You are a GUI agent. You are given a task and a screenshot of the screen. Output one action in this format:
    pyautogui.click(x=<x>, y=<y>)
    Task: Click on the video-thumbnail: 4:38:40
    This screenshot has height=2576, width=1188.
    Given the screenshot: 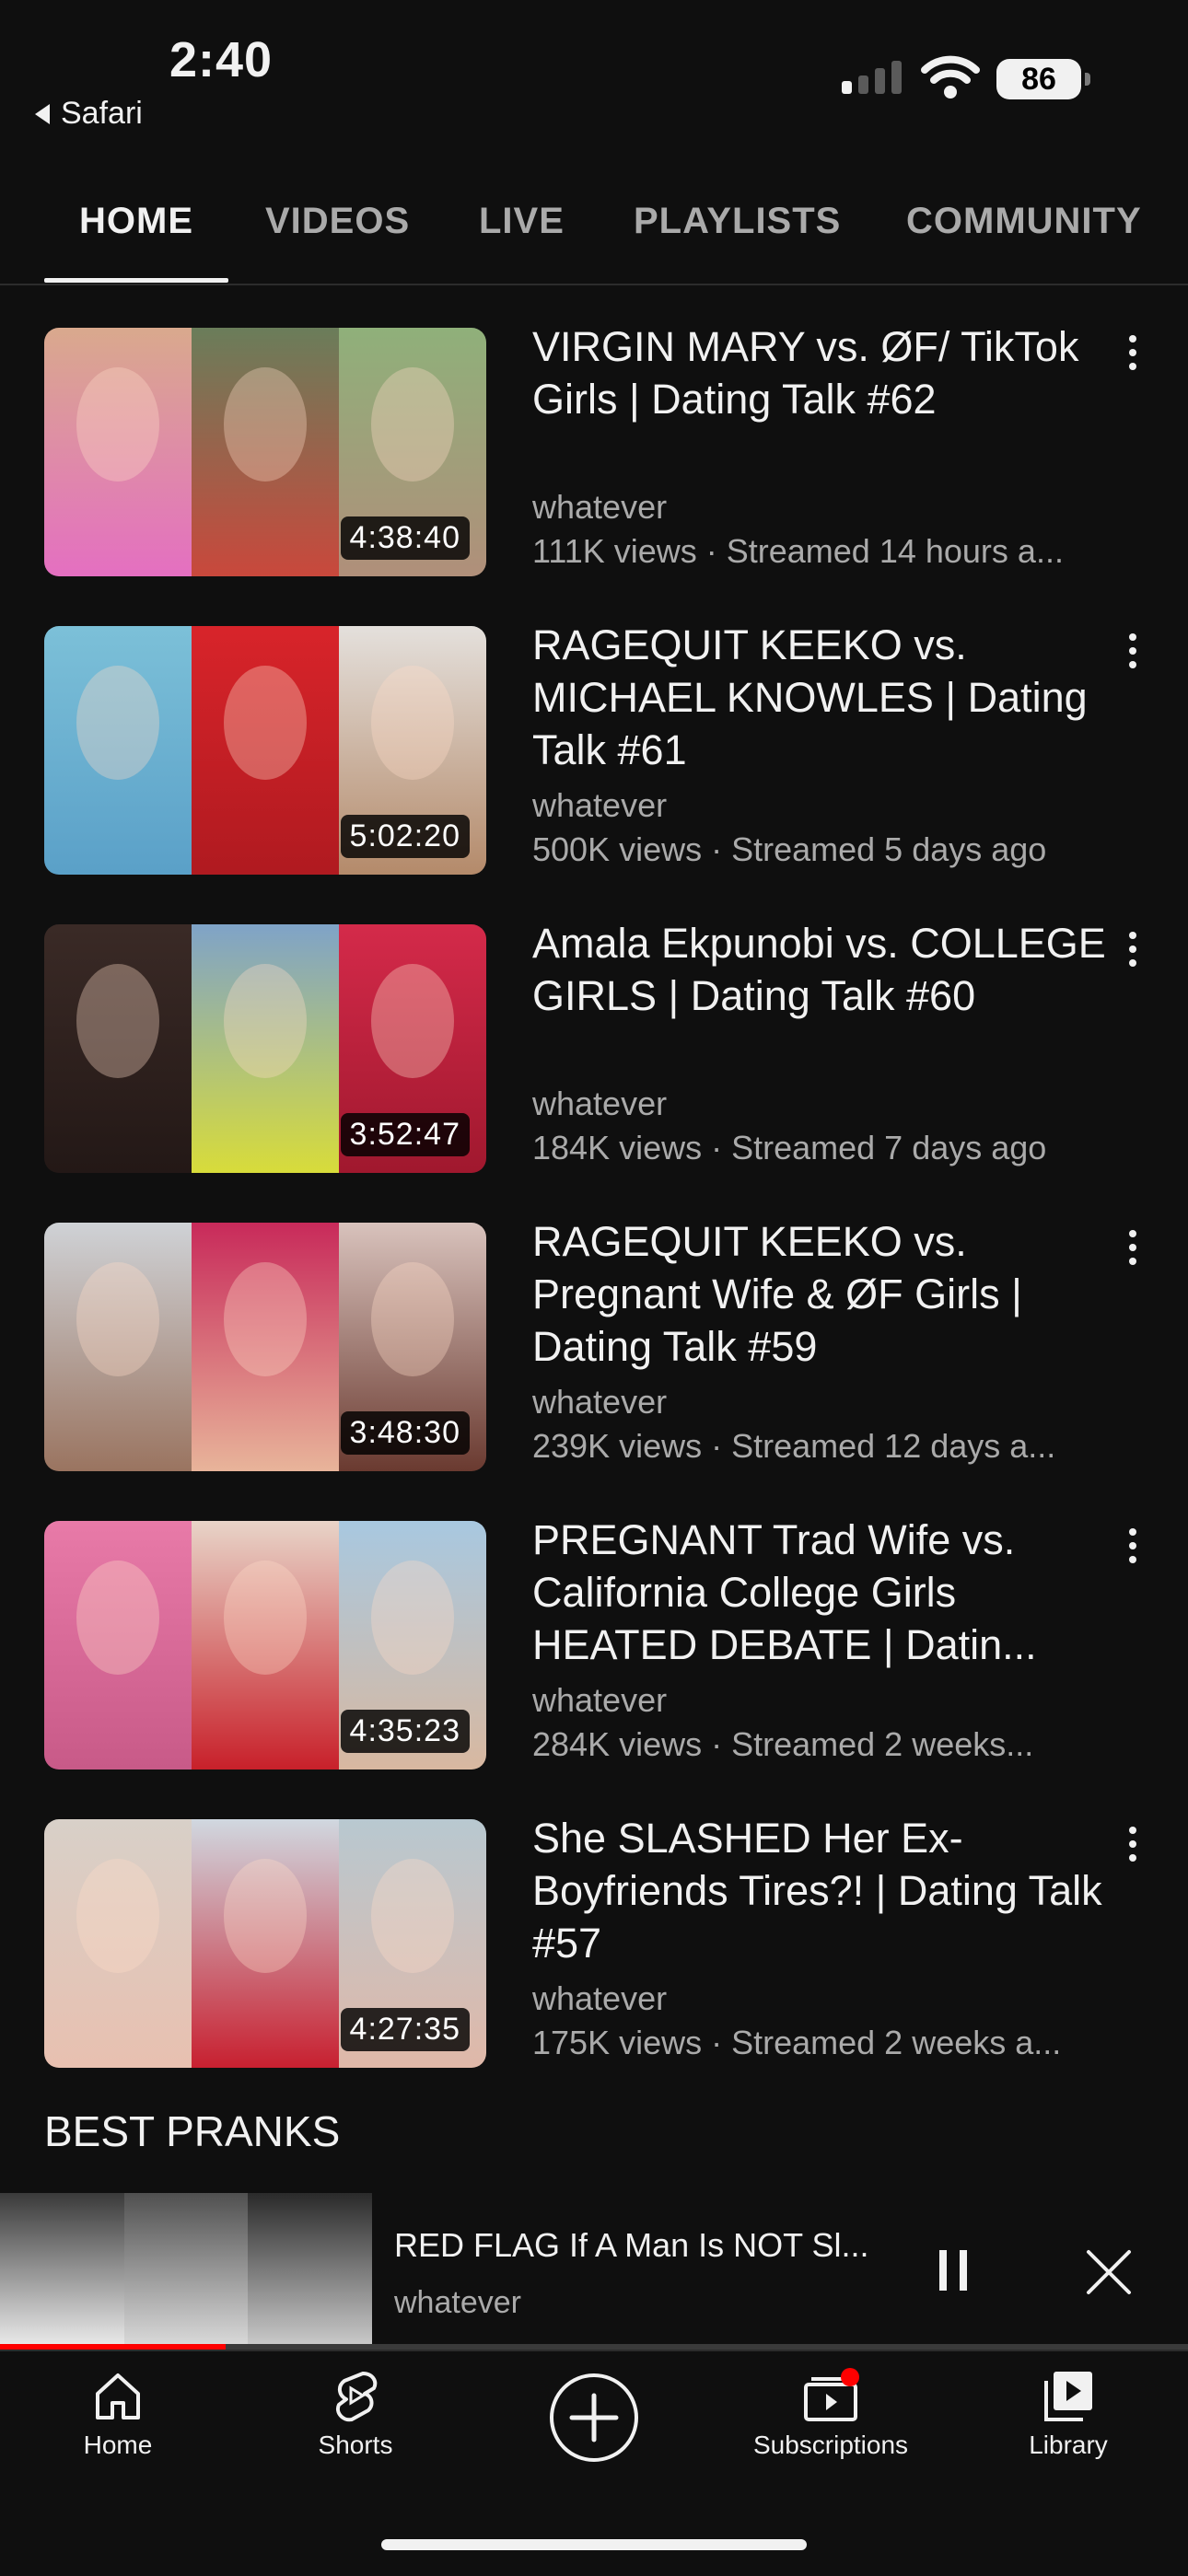 What is the action you would take?
    pyautogui.click(x=265, y=452)
    